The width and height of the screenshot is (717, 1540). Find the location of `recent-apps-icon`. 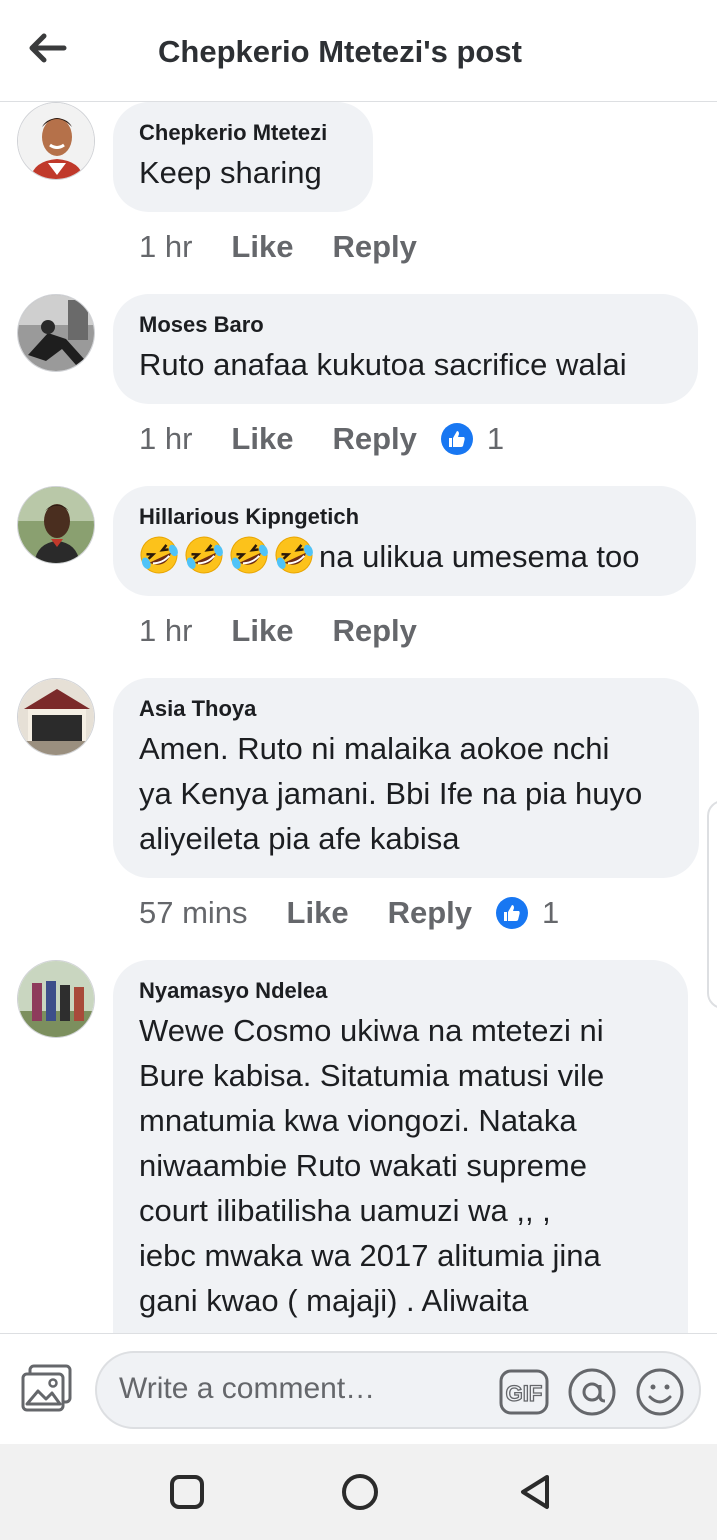

recent-apps-icon is located at coordinates (187, 1492).